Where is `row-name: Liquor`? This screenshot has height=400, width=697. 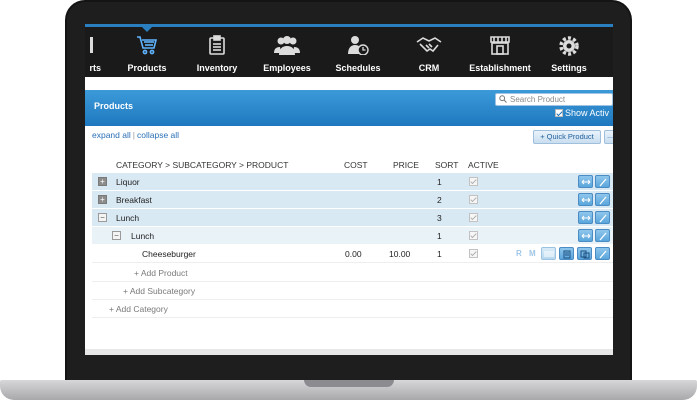
row-name: Liquor is located at coordinates (128, 182).